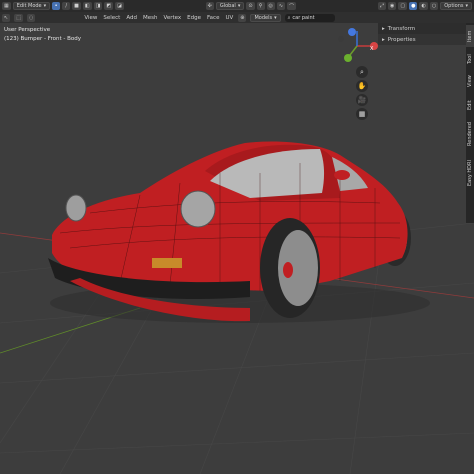  Describe the element at coordinates (111, 18) in the screenshot. I see `menu-select: Select` at that location.